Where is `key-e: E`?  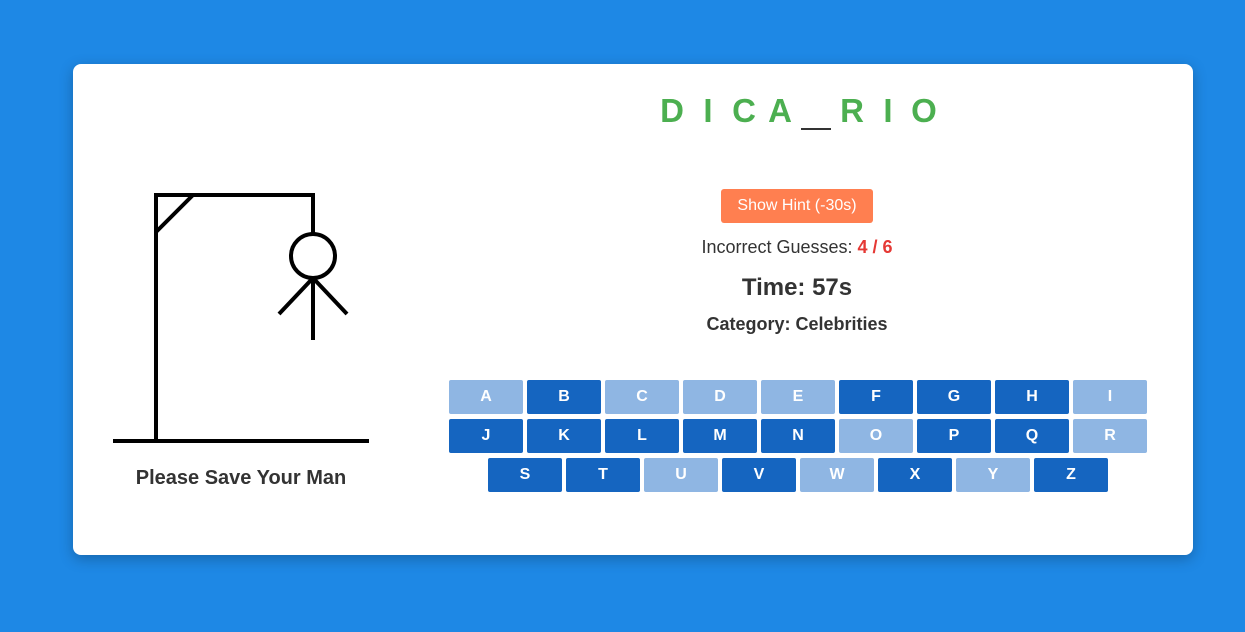 key-e: E is located at coordinates (798, 397).